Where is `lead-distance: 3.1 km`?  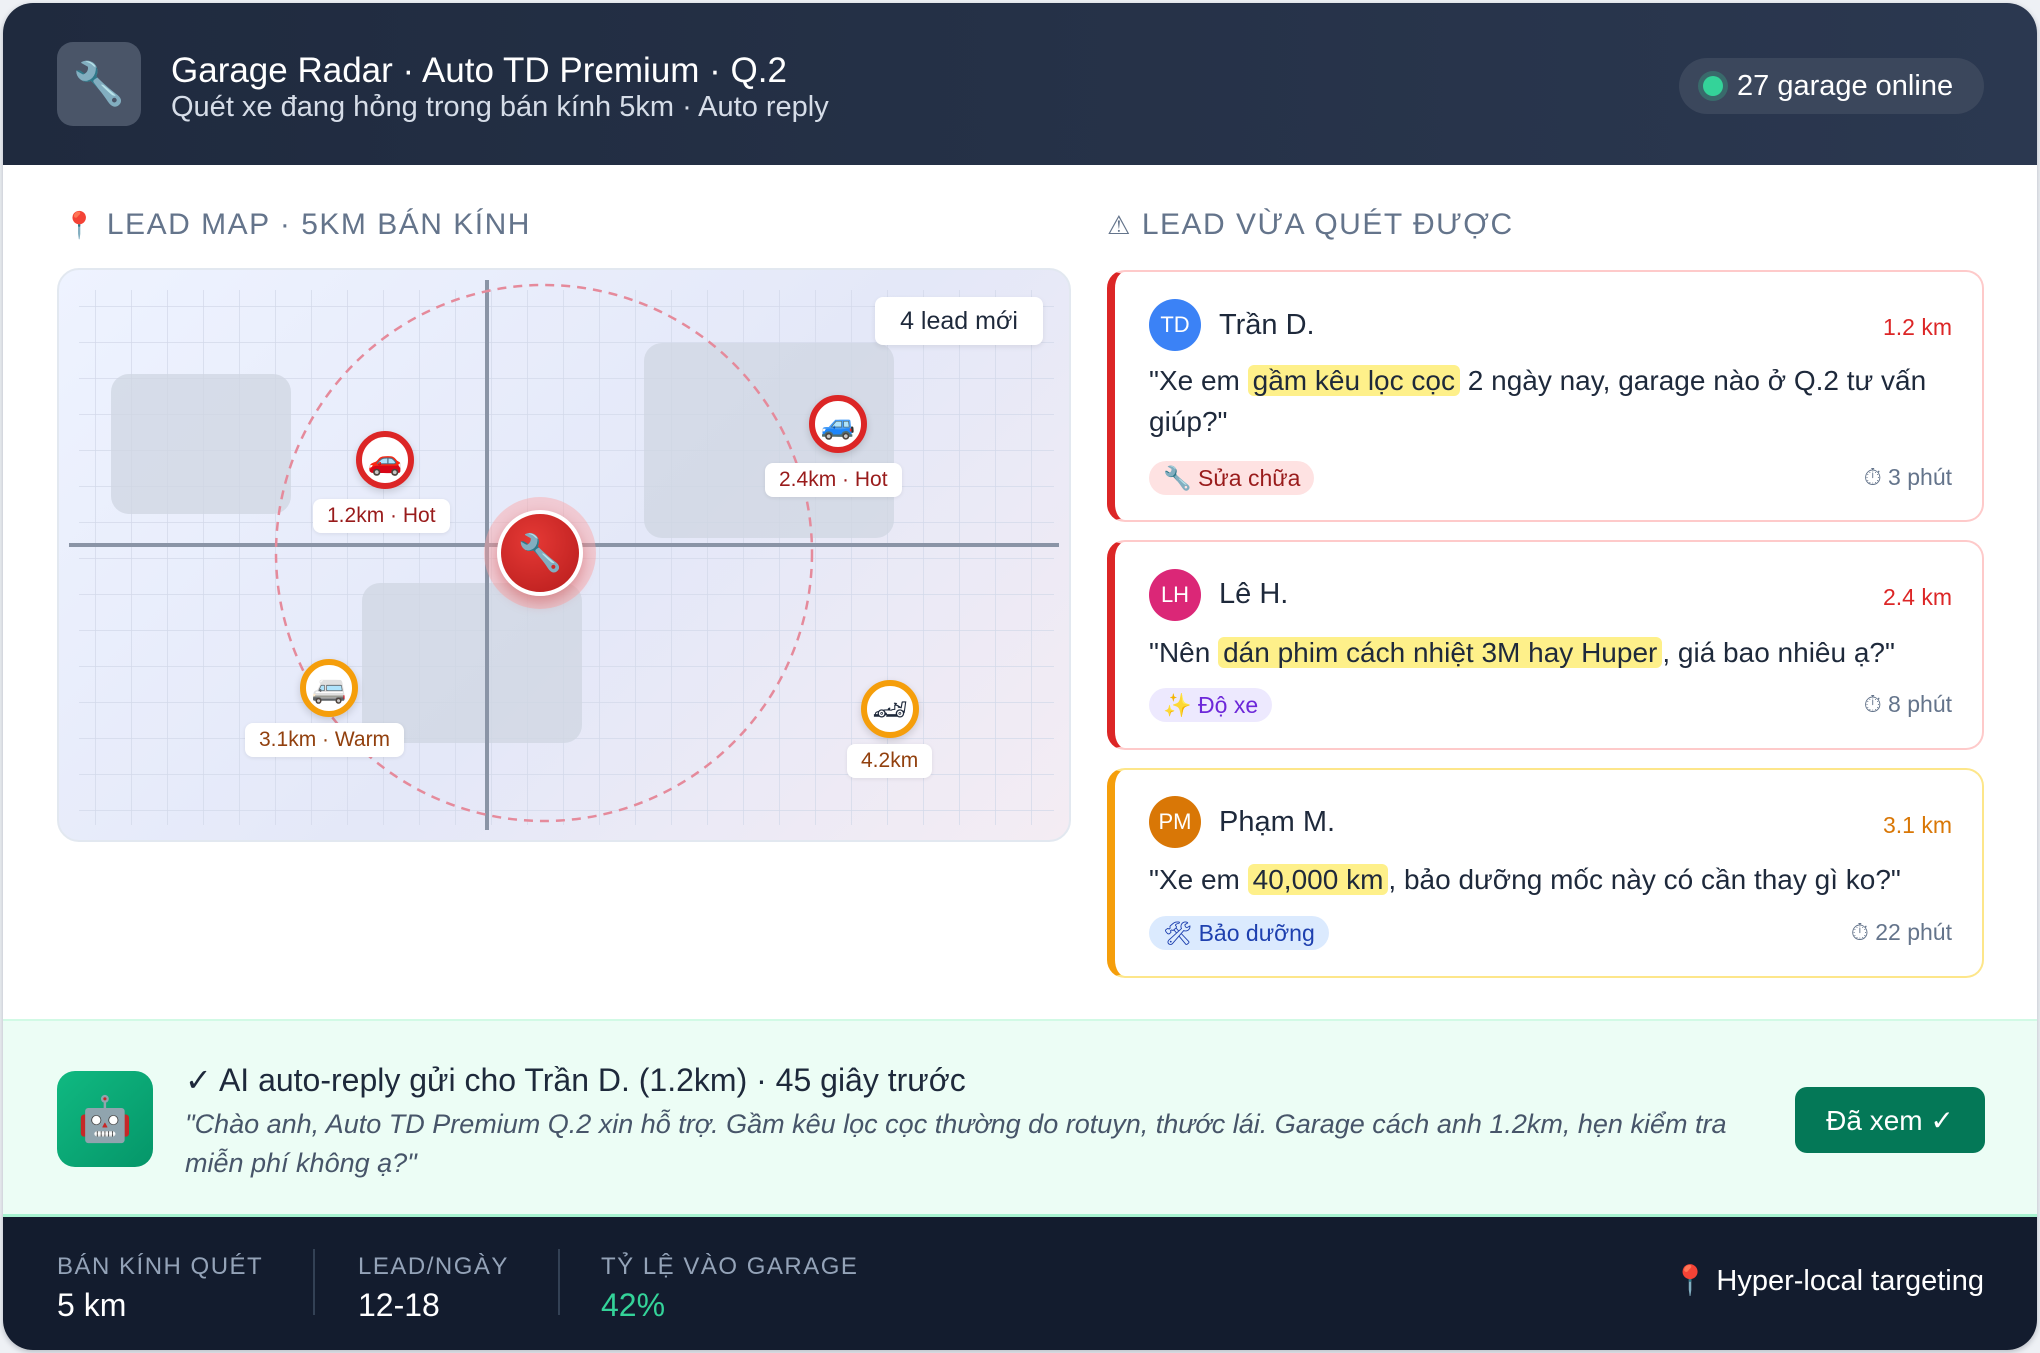 lead-distance: 3.1 km is located at coordinates (1917, 825).